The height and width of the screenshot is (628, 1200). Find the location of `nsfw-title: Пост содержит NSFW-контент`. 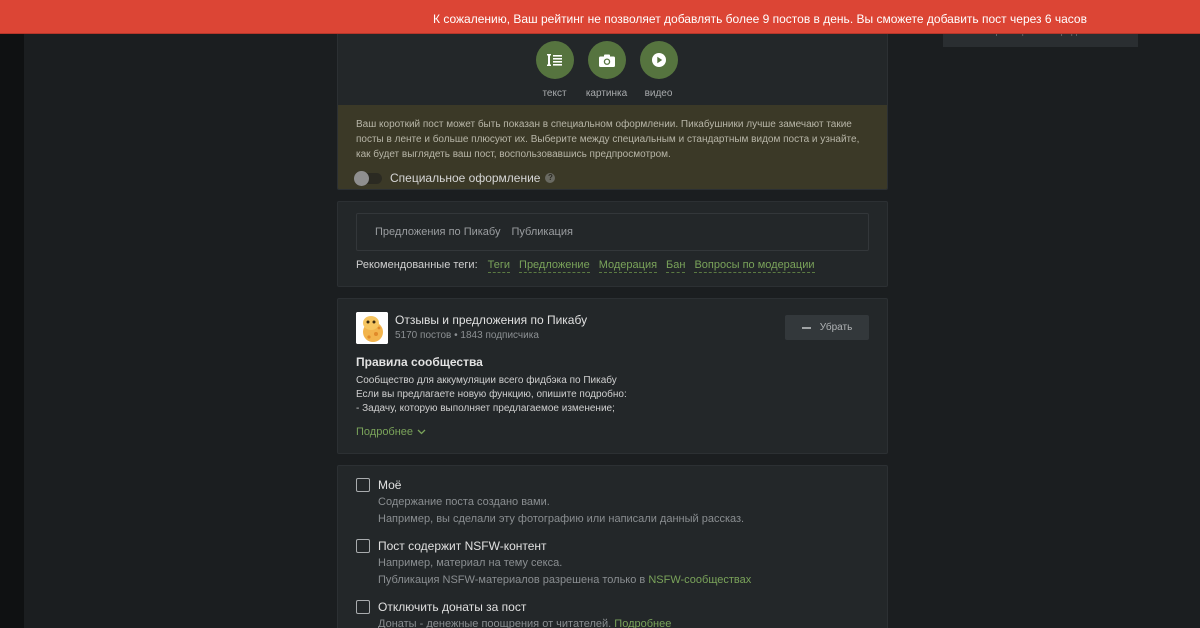

nsfw-title: Пост содержит NSFW-контент is located at coordinates (462, 546).